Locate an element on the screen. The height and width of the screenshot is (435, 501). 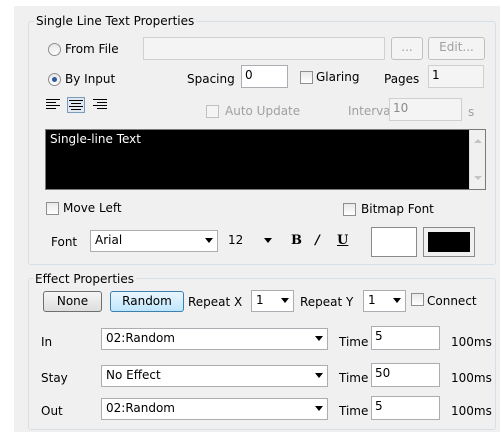
stay-time-unit: 100ms is located at coordinates (471, 378).